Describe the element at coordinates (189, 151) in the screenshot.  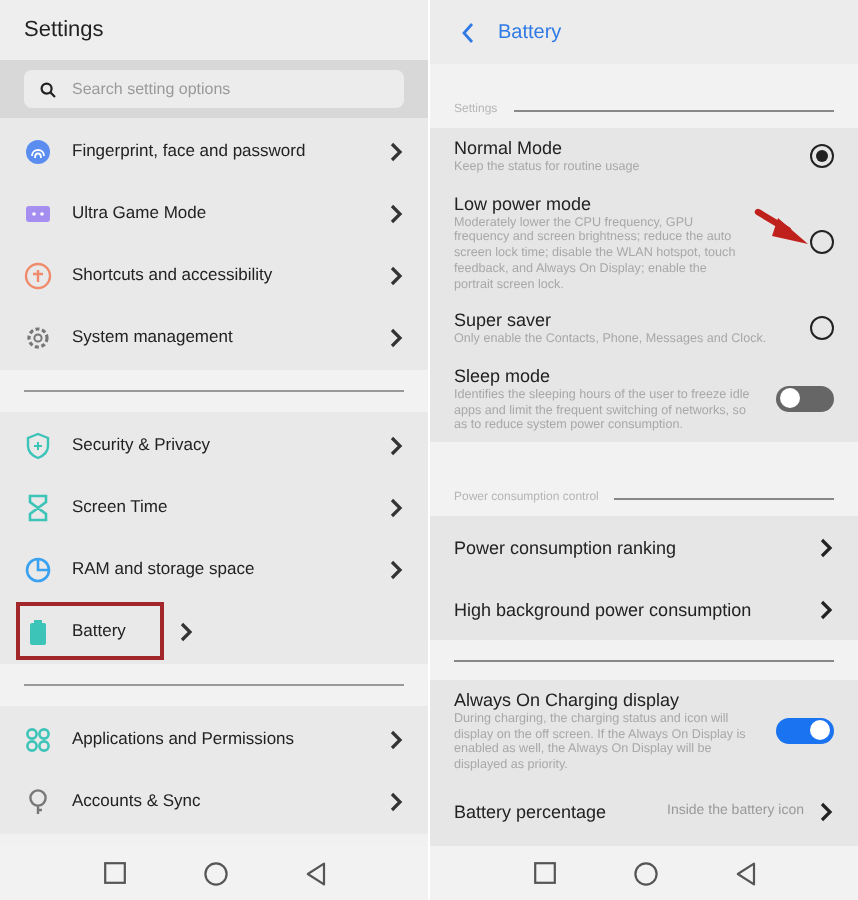
I see `item-label: Fingerprint, face and password` at that location.